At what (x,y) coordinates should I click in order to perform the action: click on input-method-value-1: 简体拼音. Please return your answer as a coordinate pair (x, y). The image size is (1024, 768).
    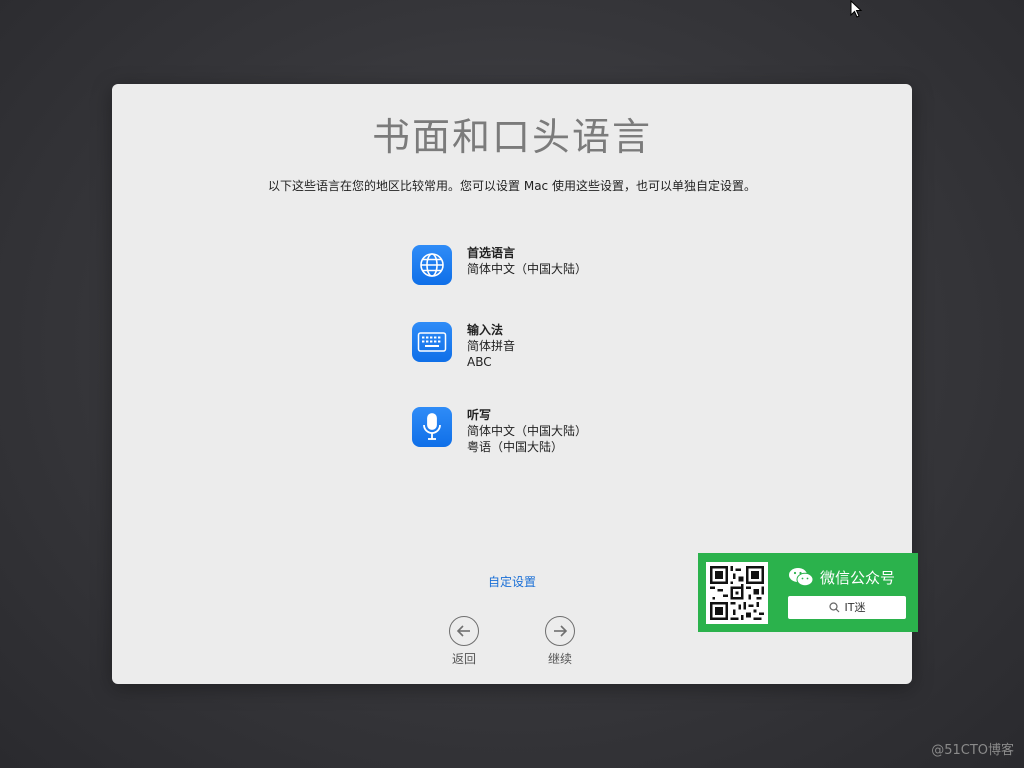
    Looking at the image, I should click on (491, 346).